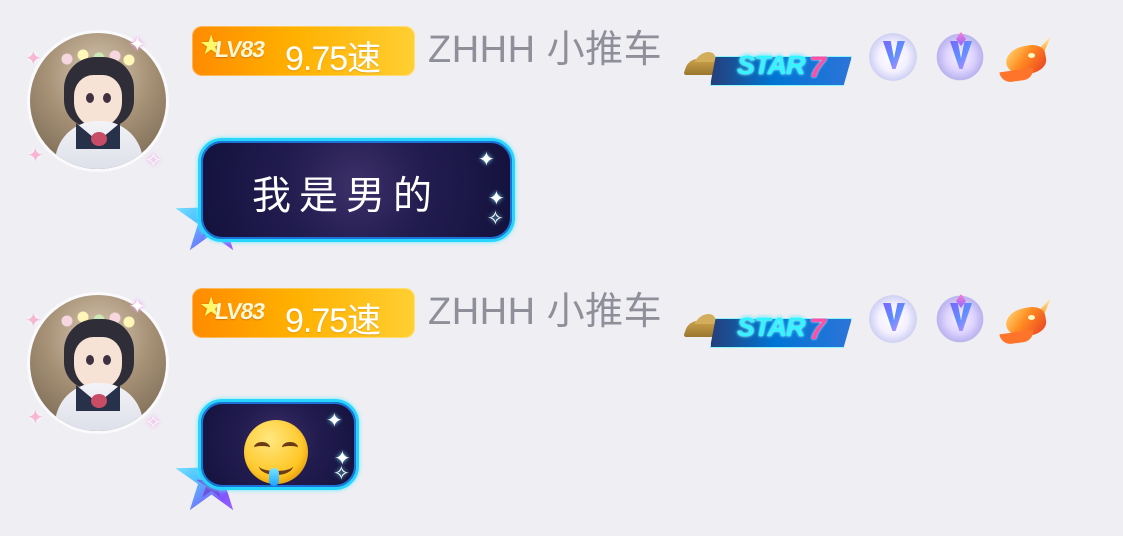  What do you see at coordinates (274, 477) in the screenshot?
I see `emoji-drool` at bounding box center [274, 477].